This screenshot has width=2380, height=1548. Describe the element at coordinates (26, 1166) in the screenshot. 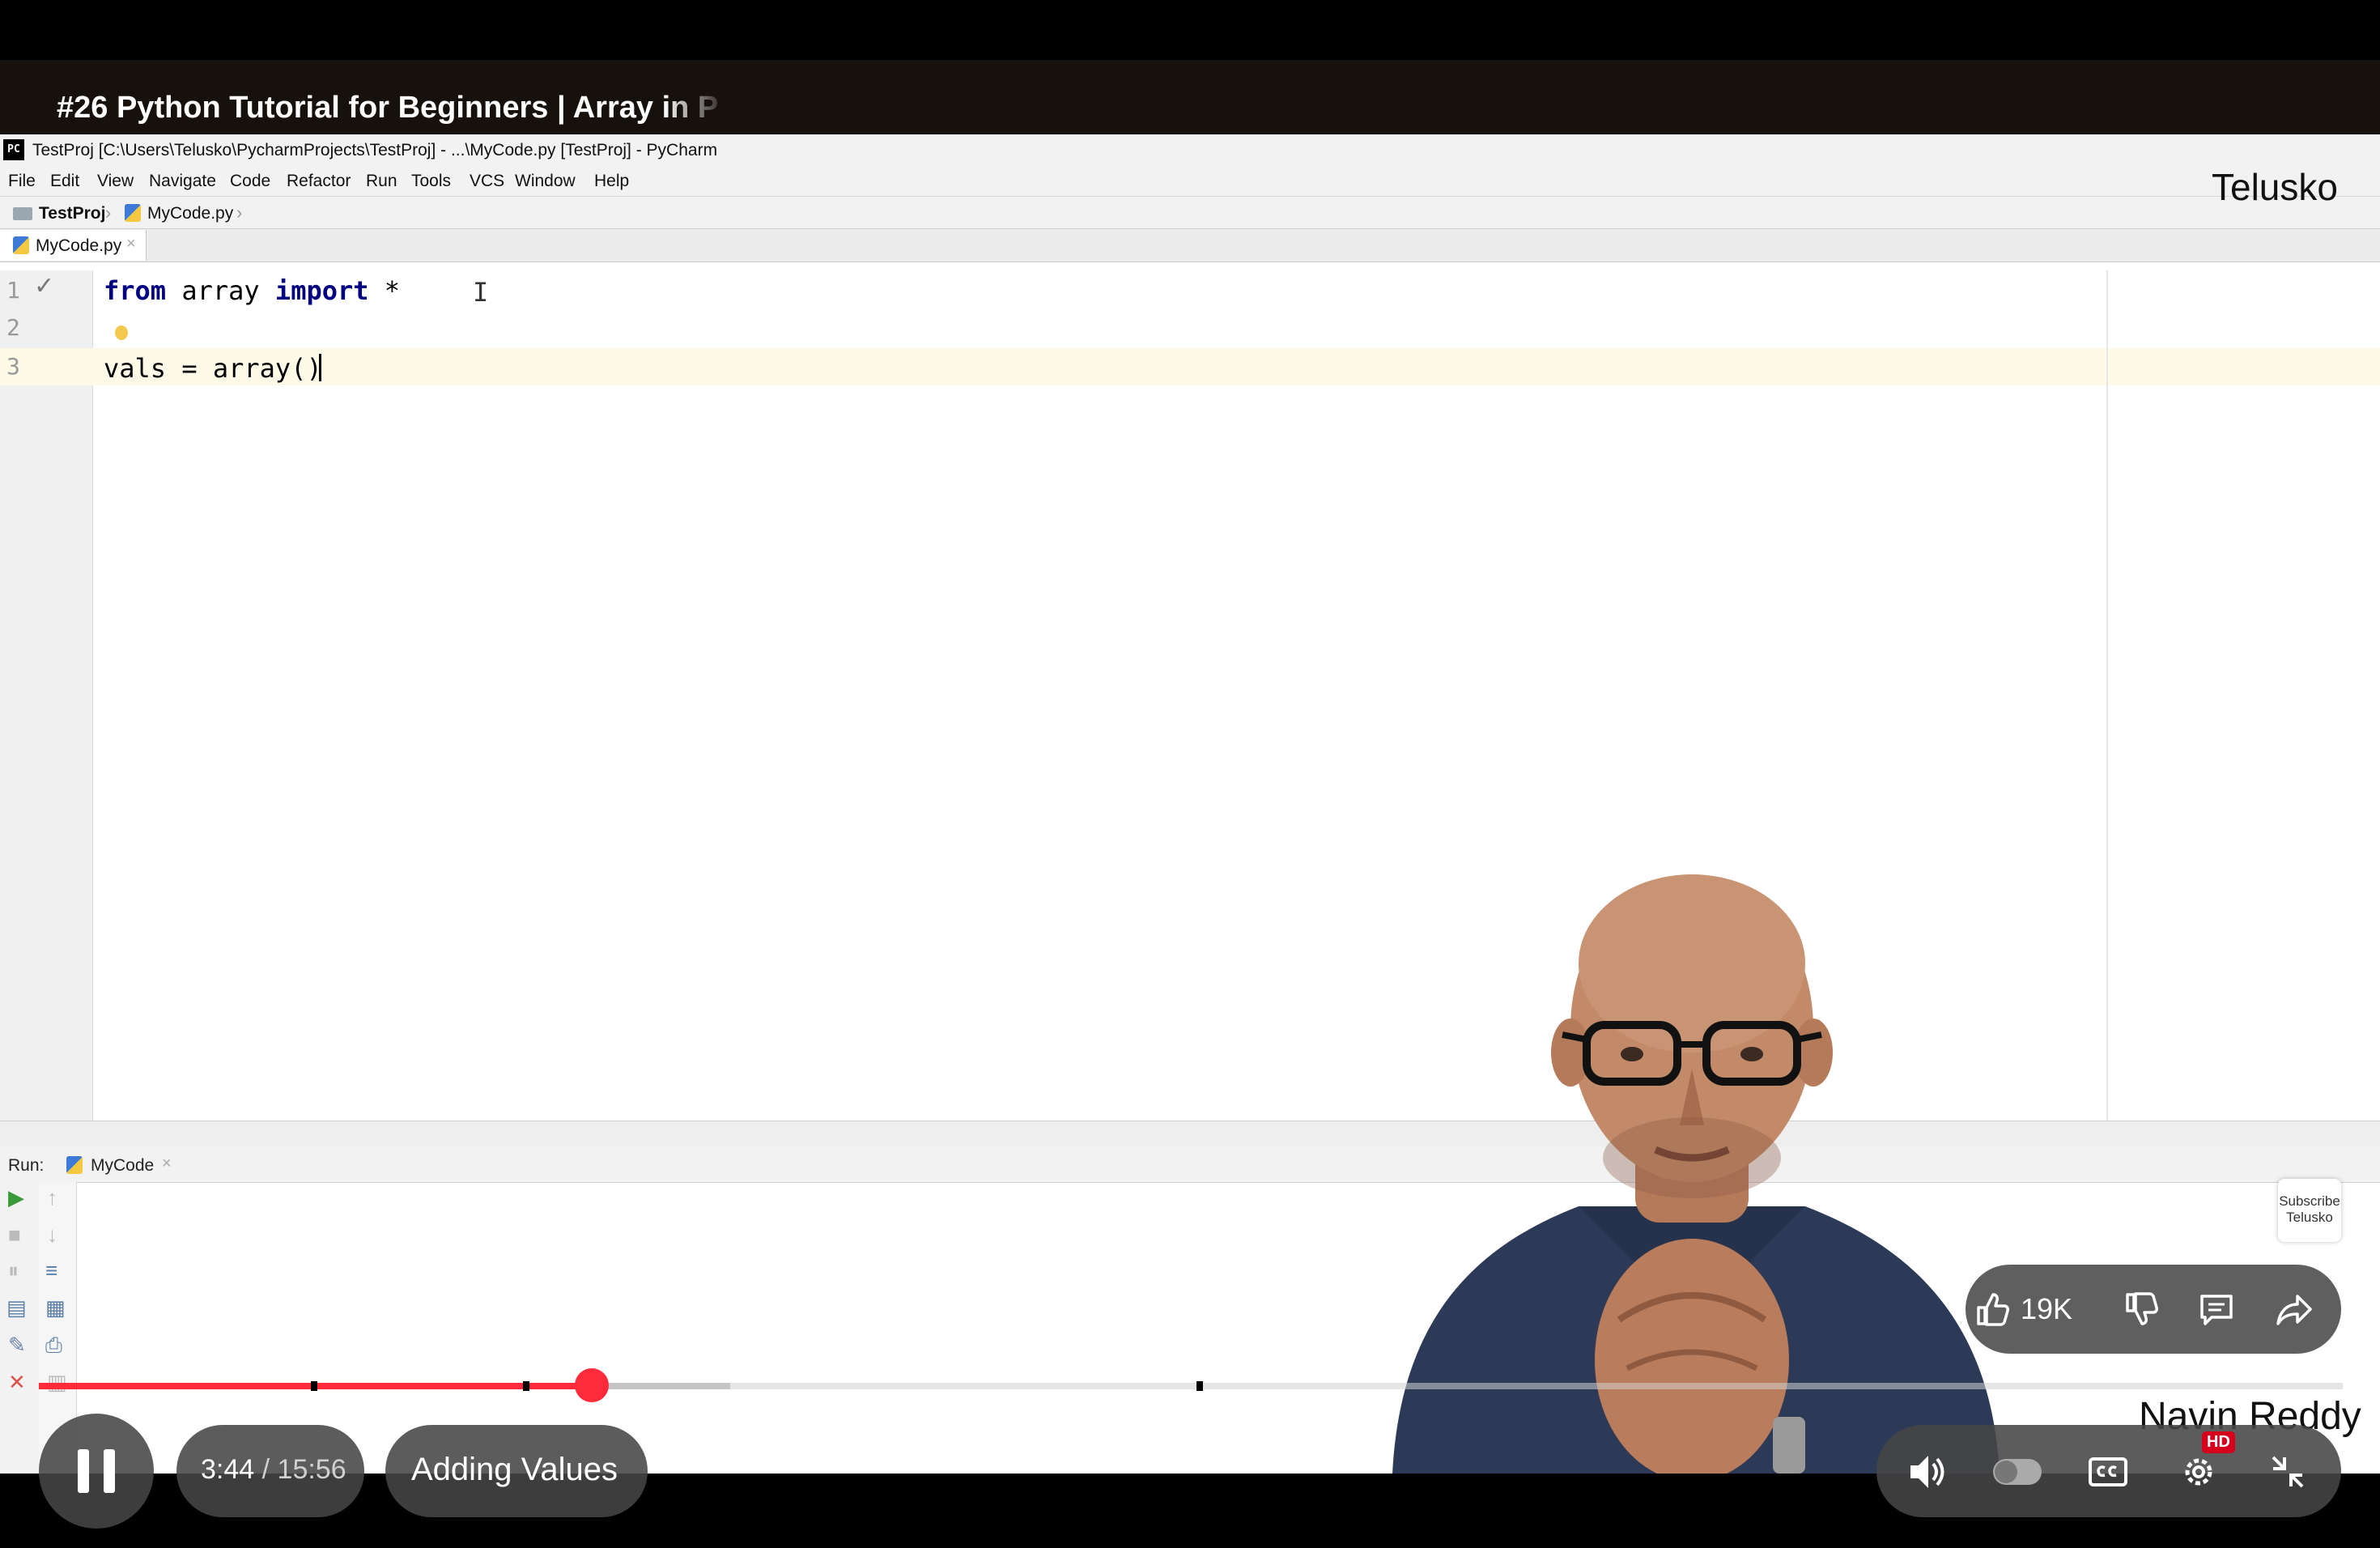

I see `run-label: Run:` at that location.